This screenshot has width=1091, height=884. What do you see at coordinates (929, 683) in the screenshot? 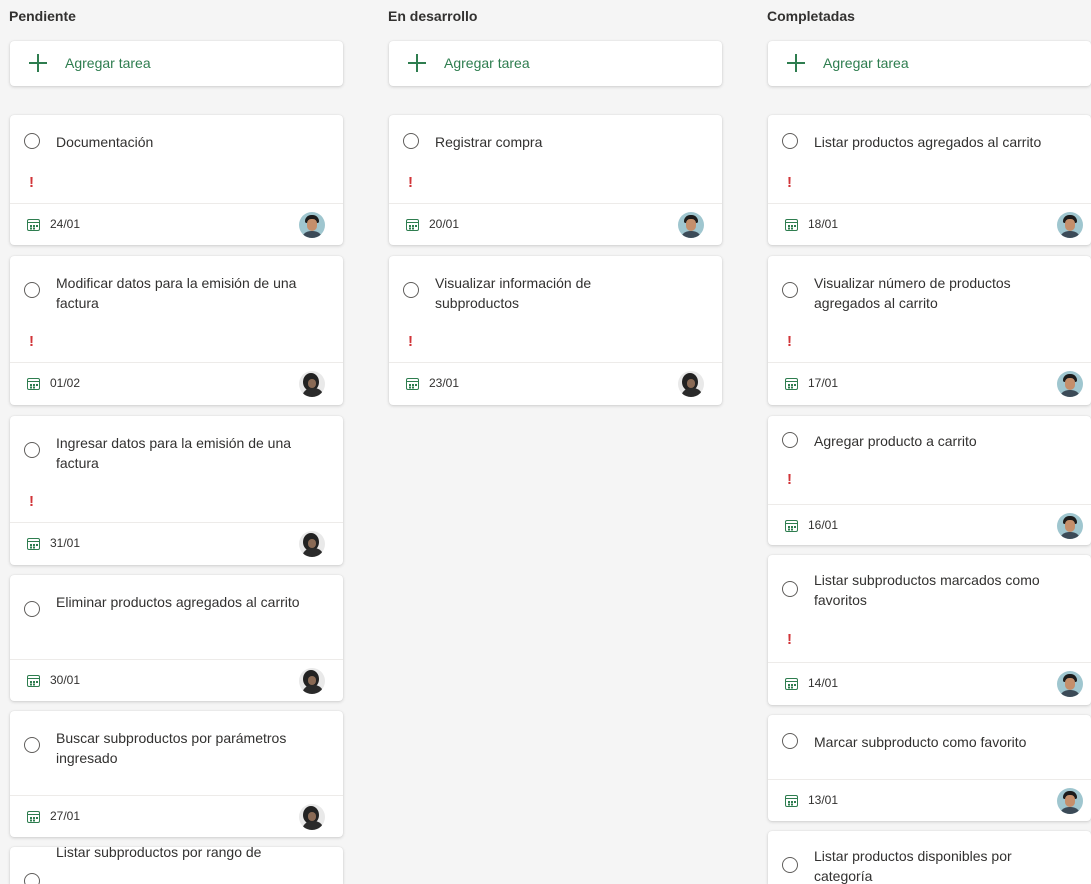
I see `task-footer: 14/01` at bounding box center [929, 683].